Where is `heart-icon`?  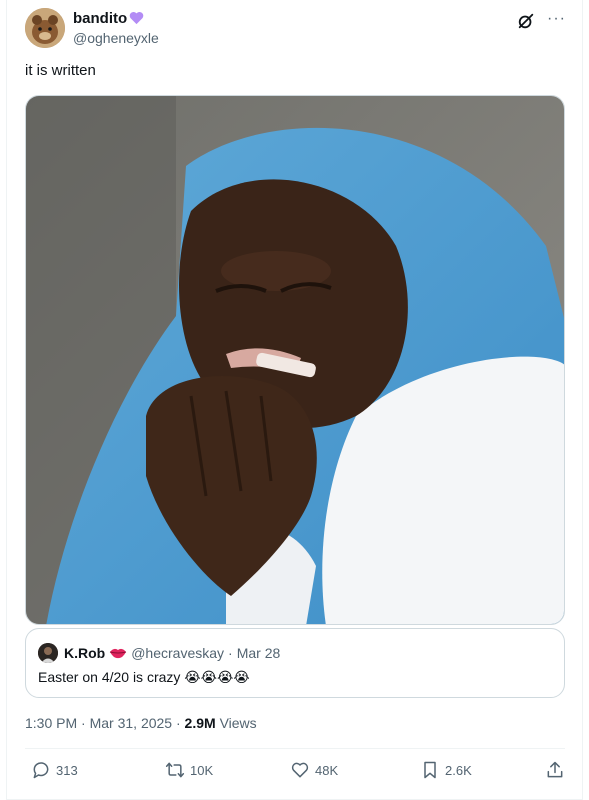 heart-icon is located at coordinates (300, 770).